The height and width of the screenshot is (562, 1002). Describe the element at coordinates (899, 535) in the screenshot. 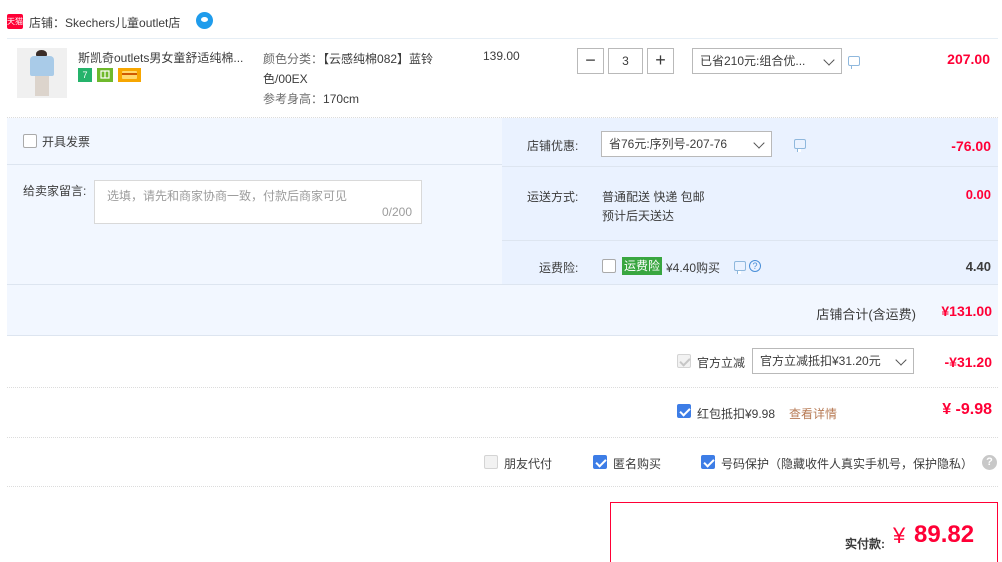

I see `pay-currency: ¥` at that location.